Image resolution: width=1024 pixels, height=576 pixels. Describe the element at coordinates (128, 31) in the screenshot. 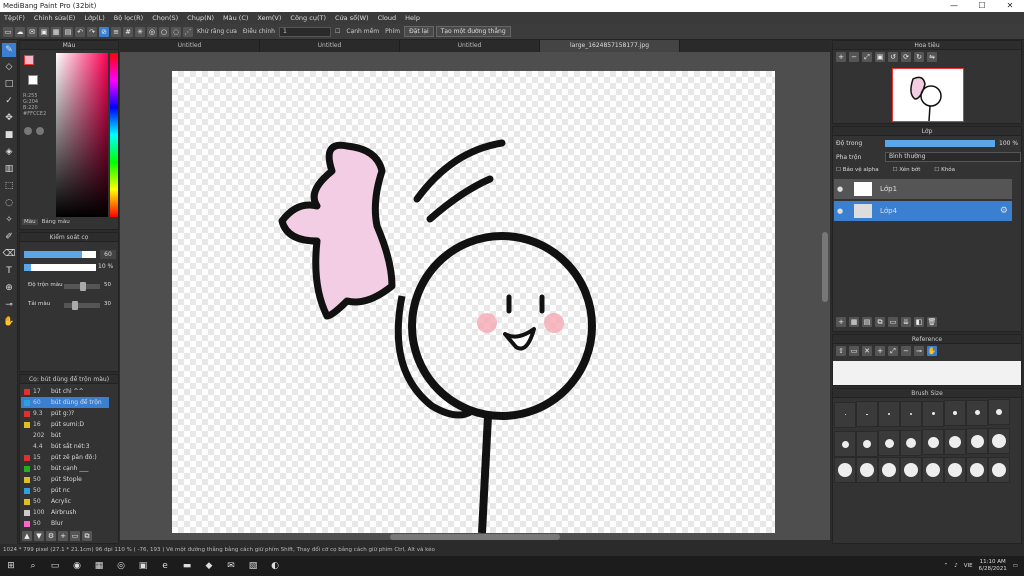

I see `snap-cross-icon: #` at that location.